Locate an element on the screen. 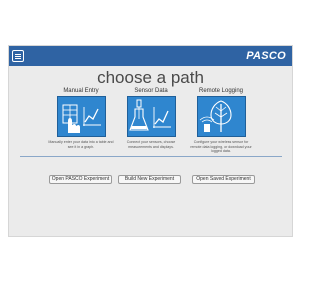 This screenshot has height=300, width=320. remote-logging-tile is located at coordinates (221, 116).